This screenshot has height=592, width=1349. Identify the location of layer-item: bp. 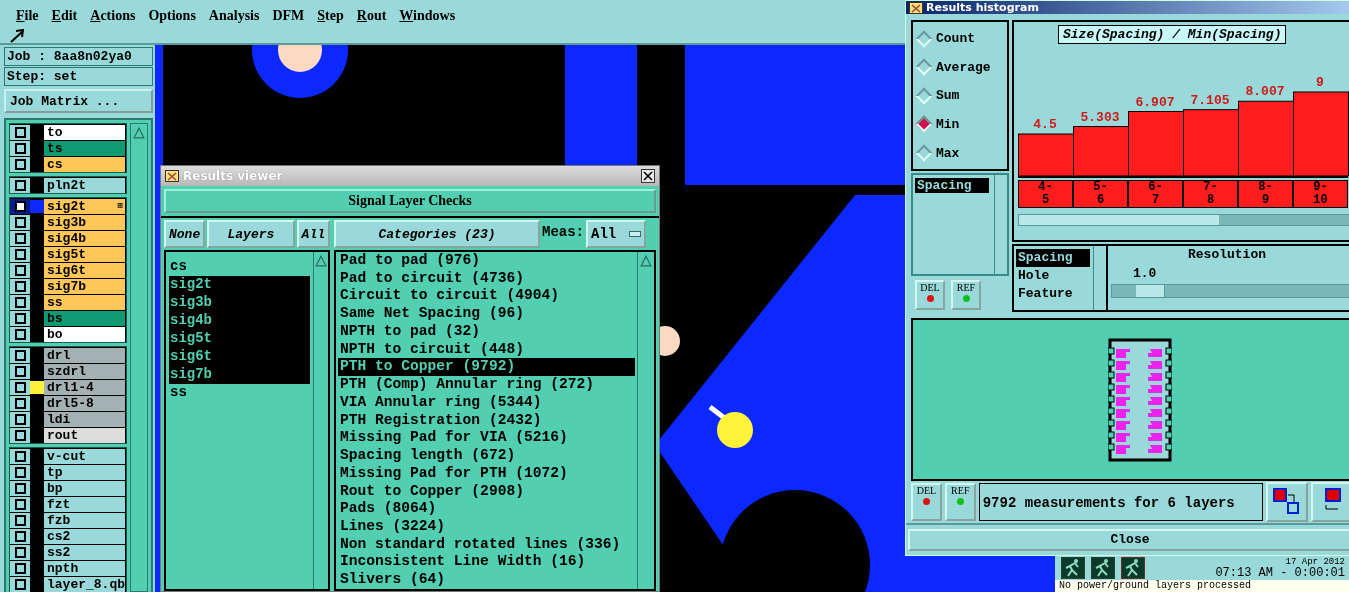
(84, 488).